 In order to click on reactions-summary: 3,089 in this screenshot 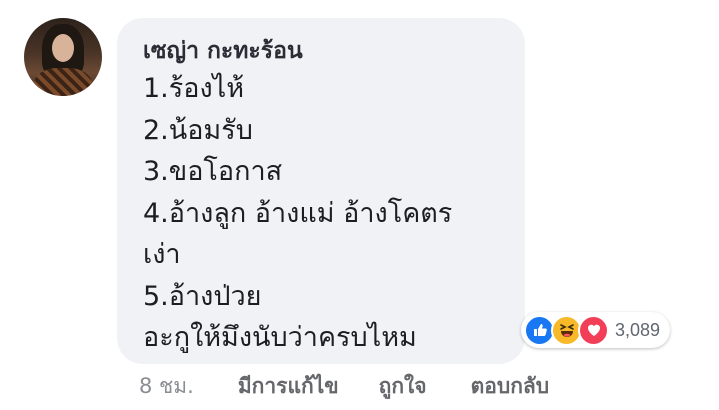, I will do `click(596, 330)`.